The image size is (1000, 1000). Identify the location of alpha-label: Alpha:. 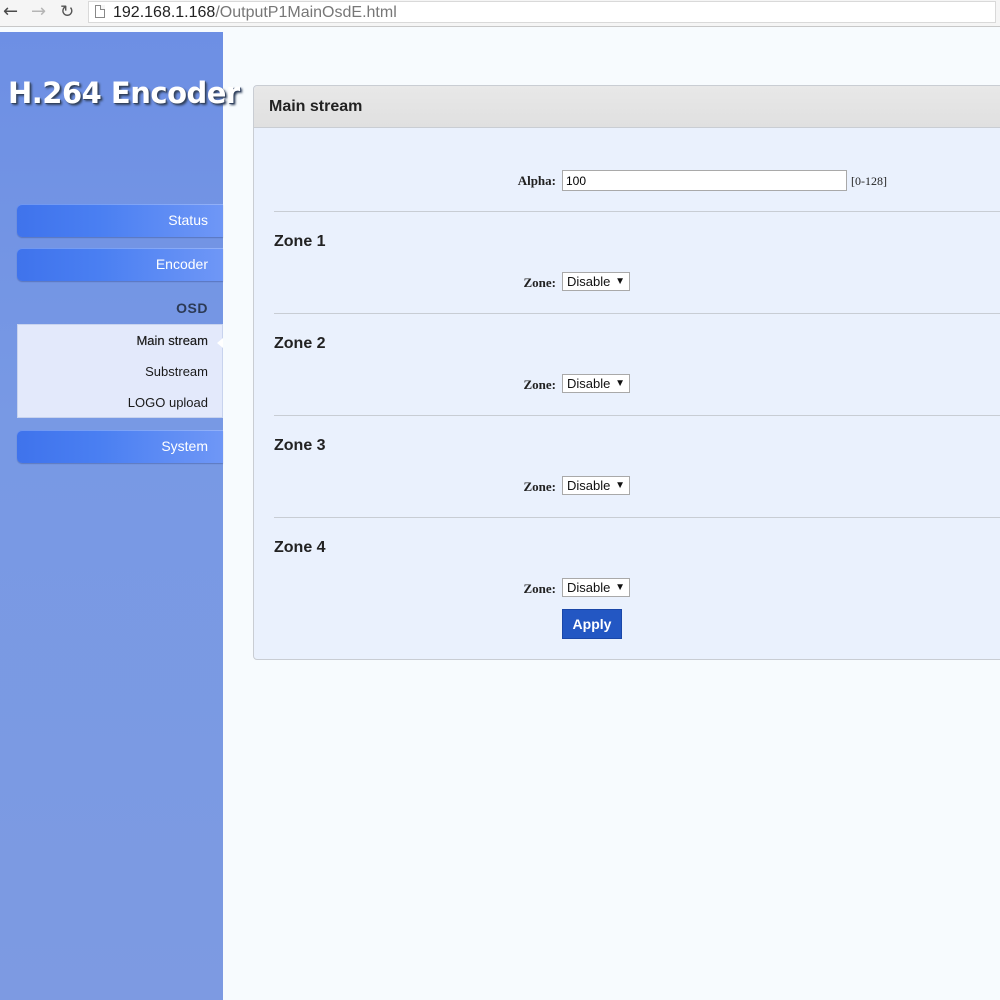
(536, 180).